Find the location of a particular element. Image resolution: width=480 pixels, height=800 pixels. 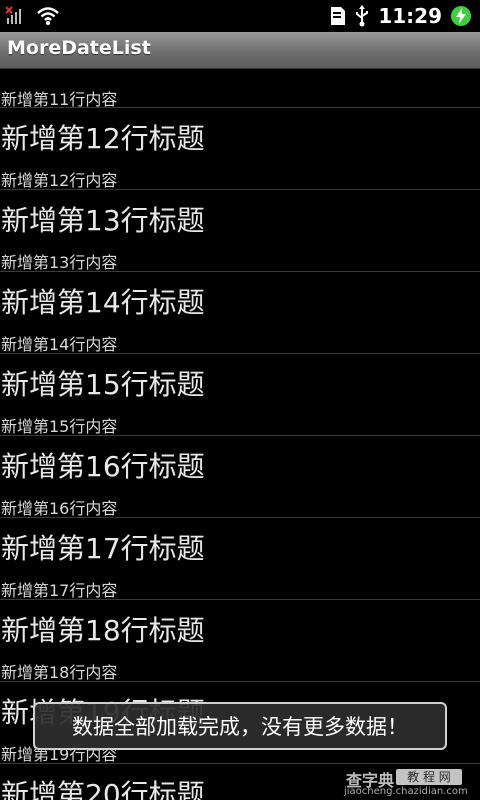

list-item: 新增第17行标题 新增第17行内容 is located at coordinates (240, 559).